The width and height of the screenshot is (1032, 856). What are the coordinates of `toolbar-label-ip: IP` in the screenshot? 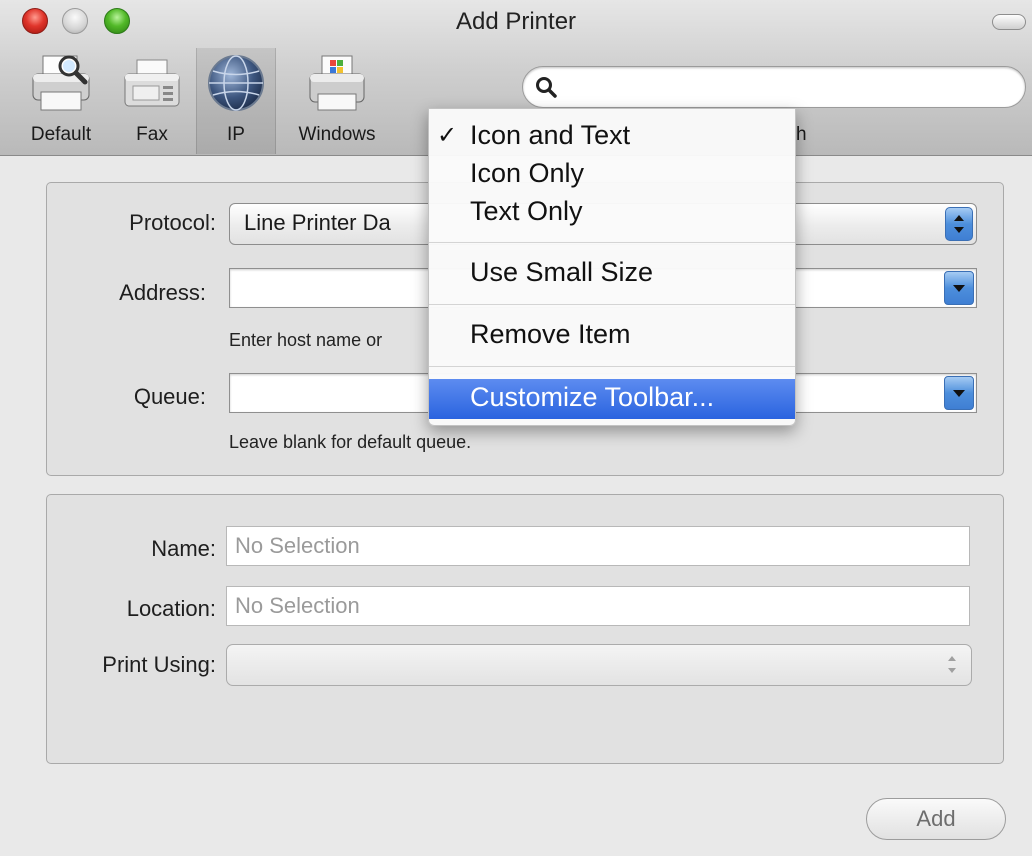 It's located at (236, 134).